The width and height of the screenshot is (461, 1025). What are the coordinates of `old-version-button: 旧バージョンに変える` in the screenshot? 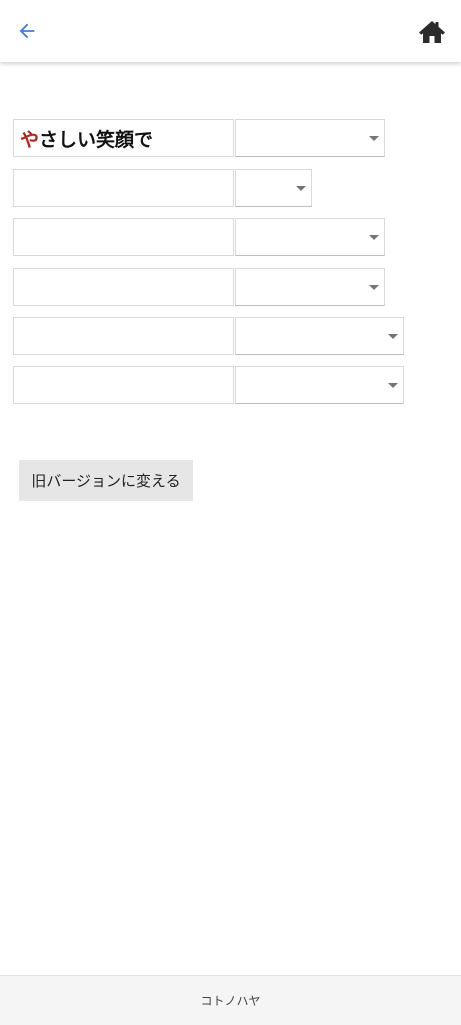 It's located at (106, 480).